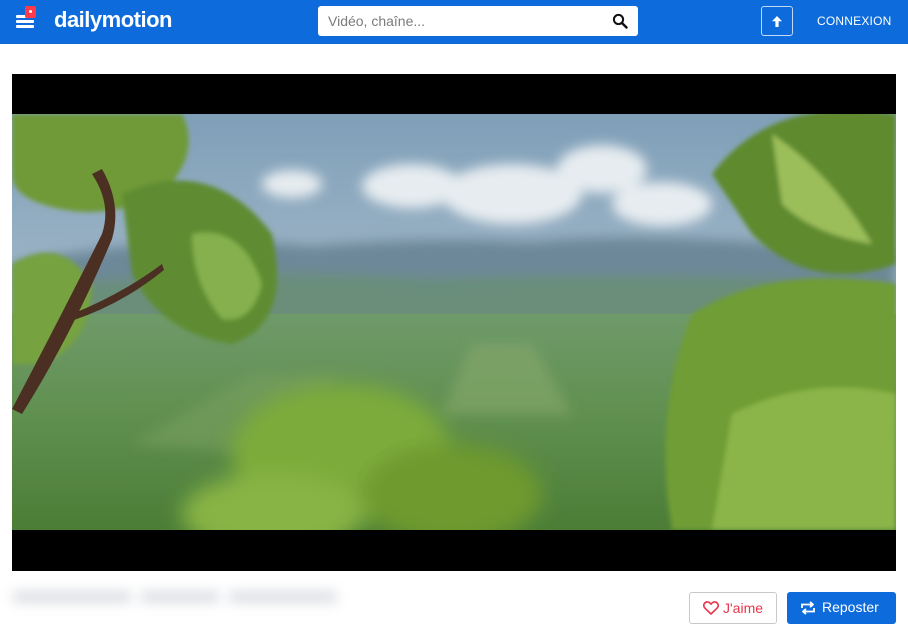  I want to click on menu-button, so click(27, 19).